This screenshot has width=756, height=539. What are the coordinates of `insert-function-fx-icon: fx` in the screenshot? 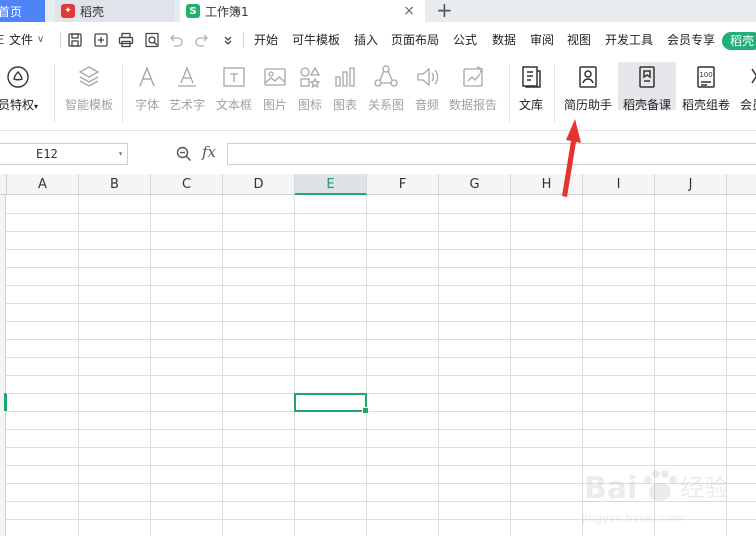 It's located at (209, 152).